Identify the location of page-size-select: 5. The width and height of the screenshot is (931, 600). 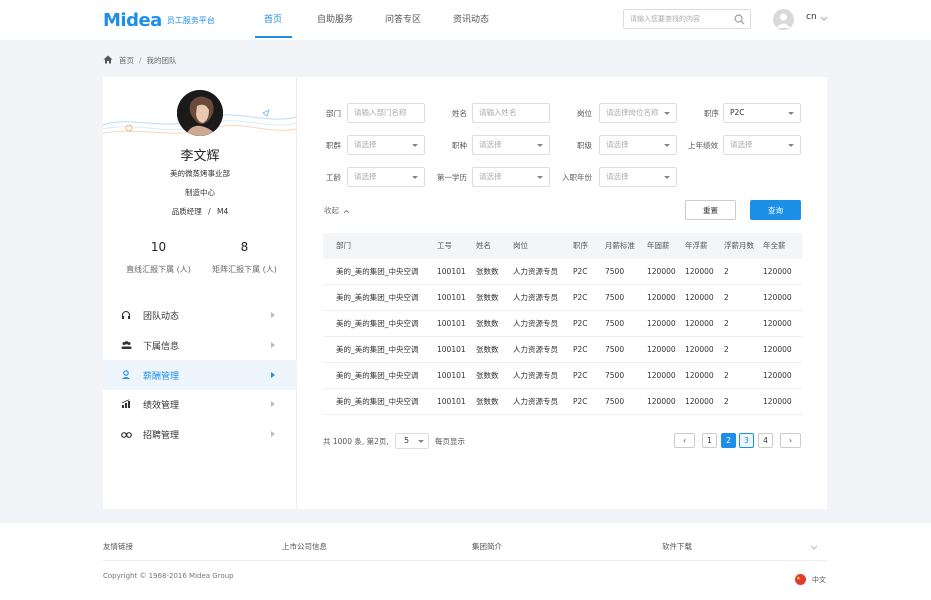
(412, 441).